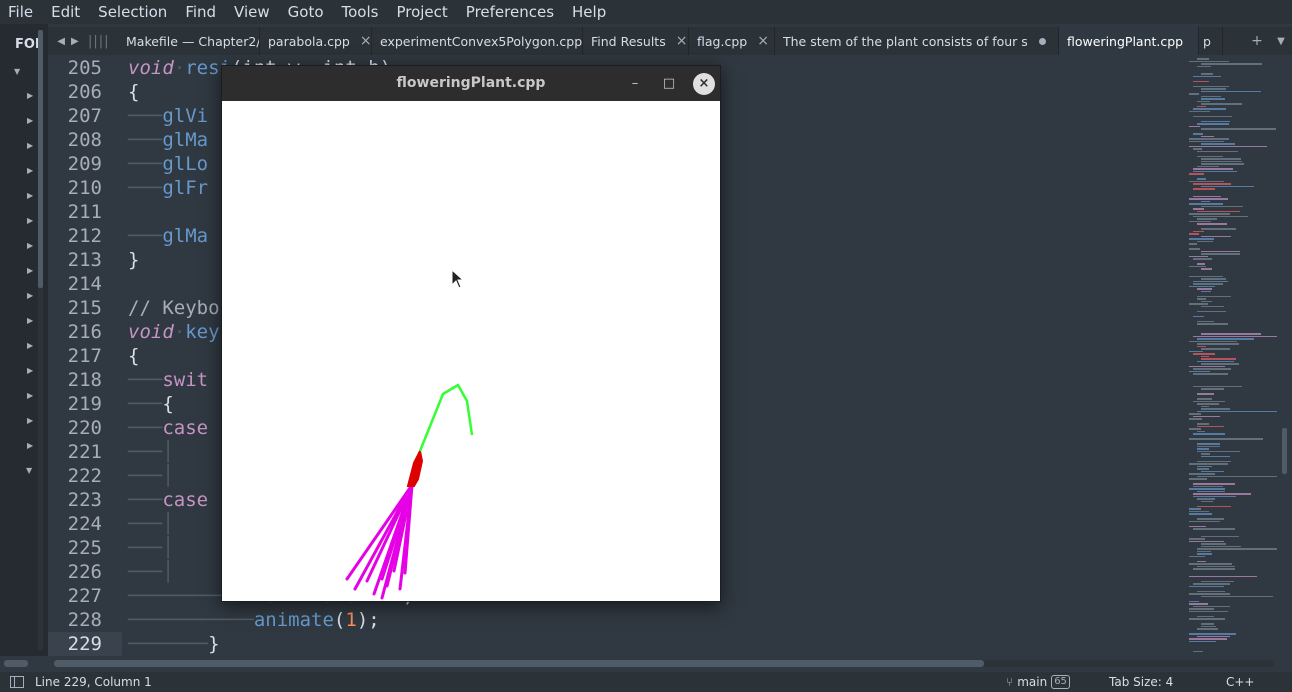 This screenshot has width=1292, height=692. What do you see at coordinates (510, 12) in the screenshot?
I see `menu-preferences: Preferences` at bounding box center [510, 12].